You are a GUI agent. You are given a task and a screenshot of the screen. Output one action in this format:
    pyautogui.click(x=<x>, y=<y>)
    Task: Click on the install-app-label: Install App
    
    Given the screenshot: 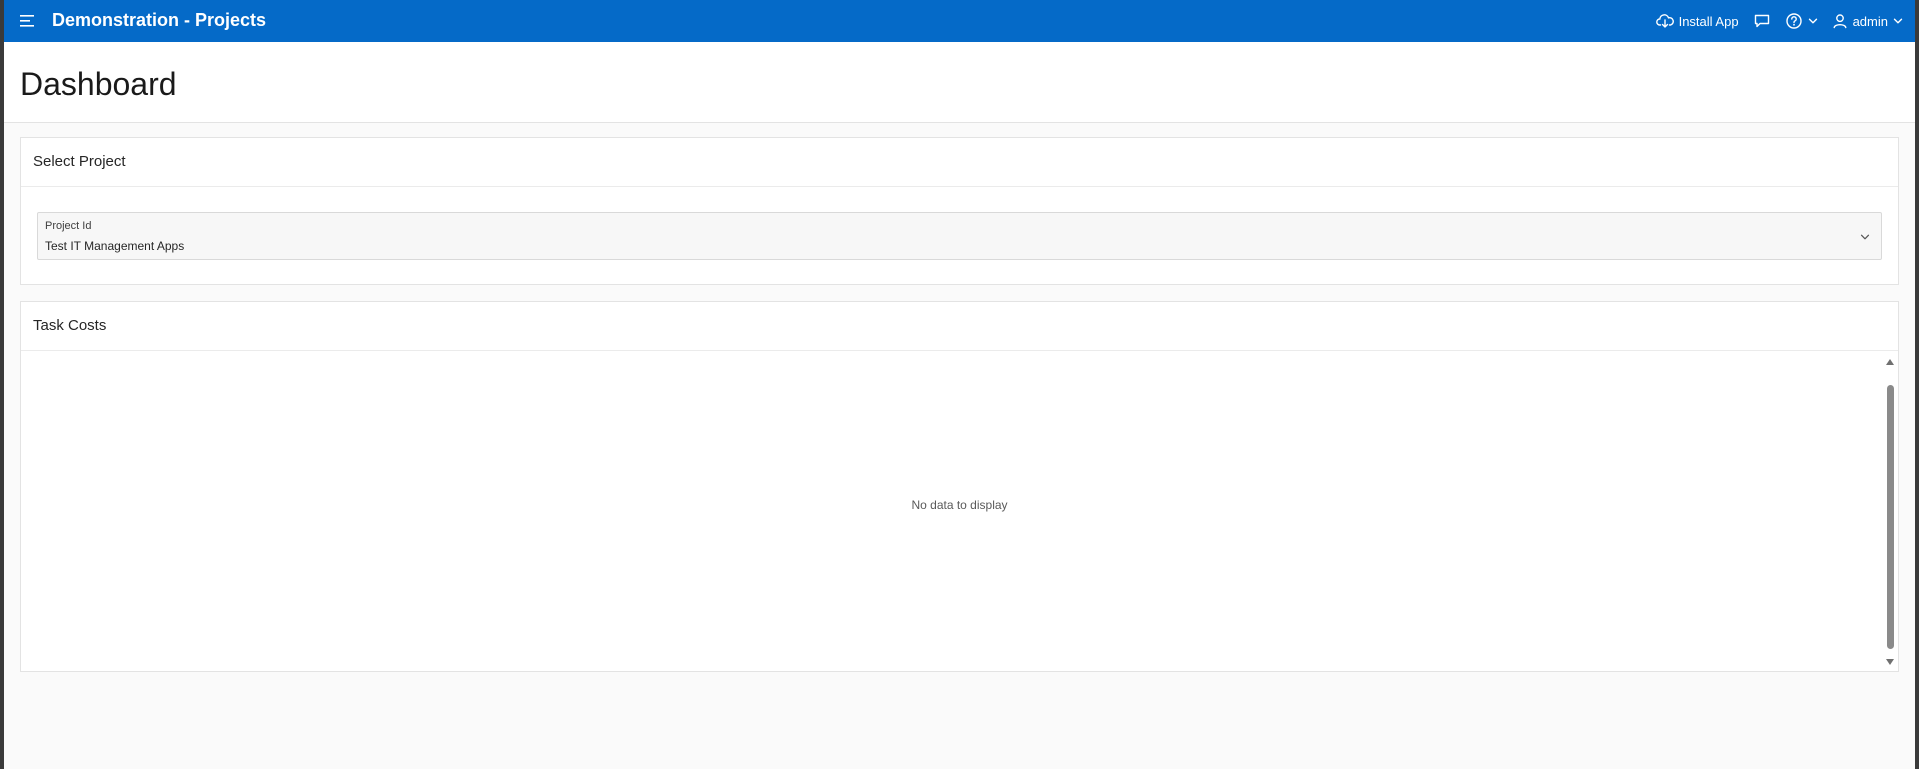 What is the action you would take?
    pyautogui.click(x=1708, y=21)
    